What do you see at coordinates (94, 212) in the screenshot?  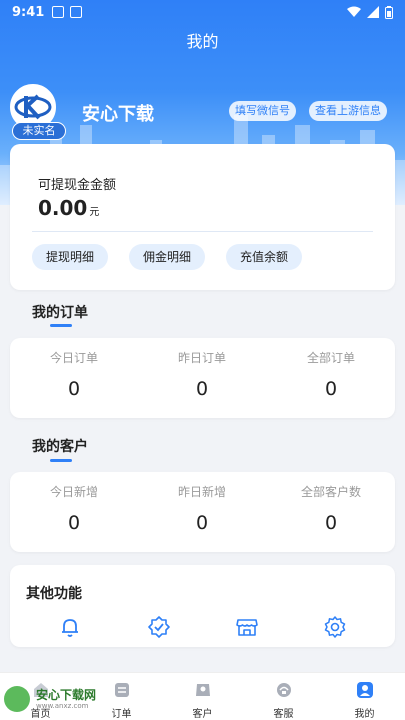 I see `amount-unit: 元` at bounding box center [94, 212].